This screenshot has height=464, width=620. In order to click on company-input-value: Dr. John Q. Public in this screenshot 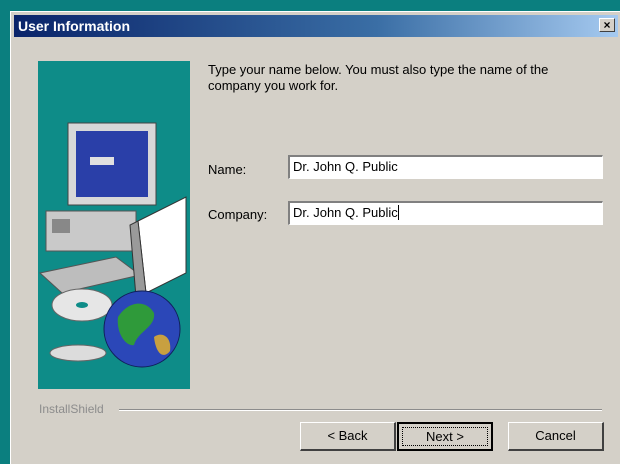, I will do `click(345, 212)`.